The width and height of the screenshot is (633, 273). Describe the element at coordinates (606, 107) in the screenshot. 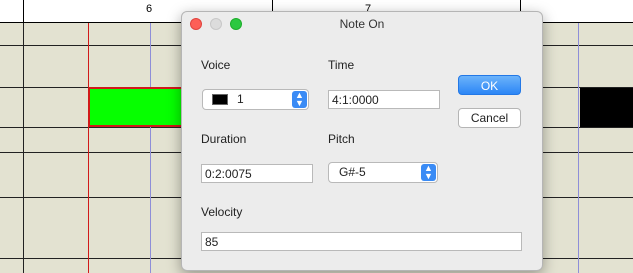

I see `note` at that location.